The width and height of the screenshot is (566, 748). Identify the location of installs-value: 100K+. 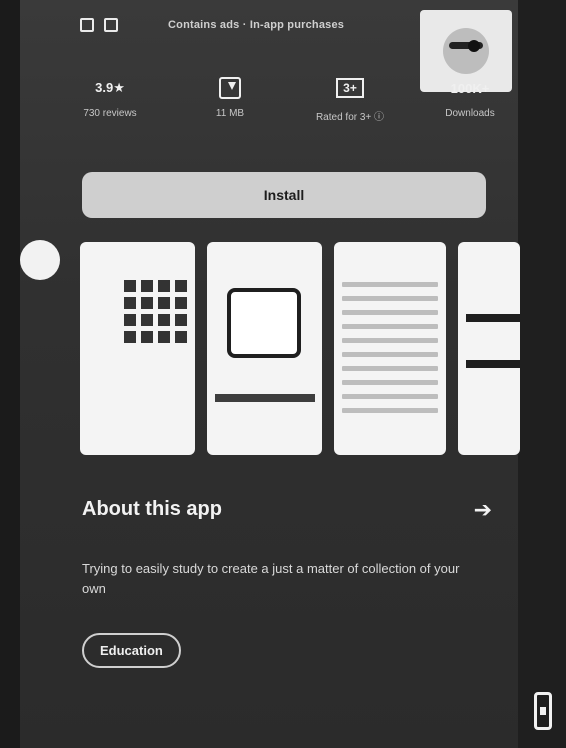
(470, 88).